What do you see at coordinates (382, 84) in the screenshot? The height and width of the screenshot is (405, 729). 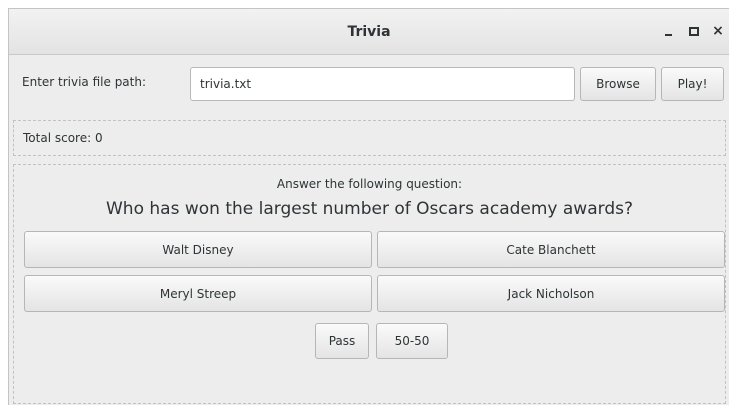 I see `file-path-input` at bounding box center [382, 84].